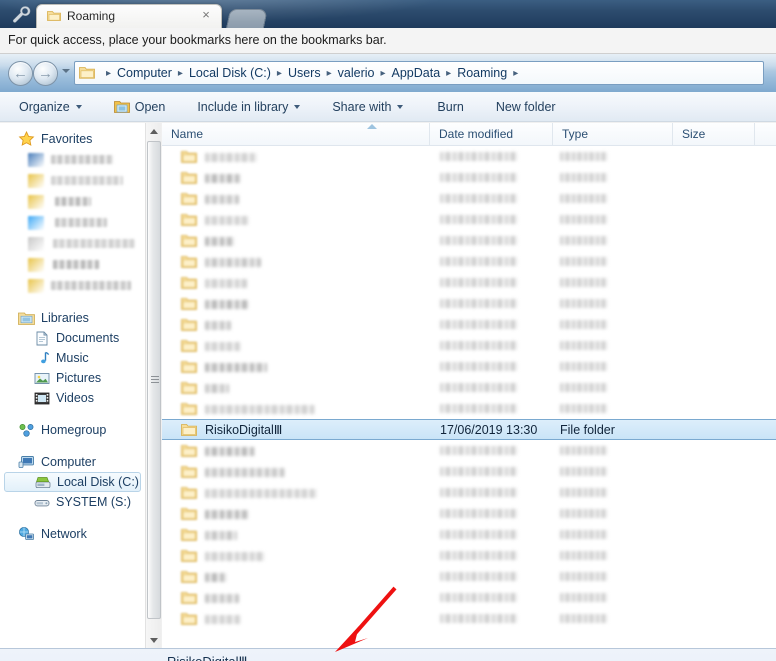  I want to click on organize-label: Organize, so click(44, 106).